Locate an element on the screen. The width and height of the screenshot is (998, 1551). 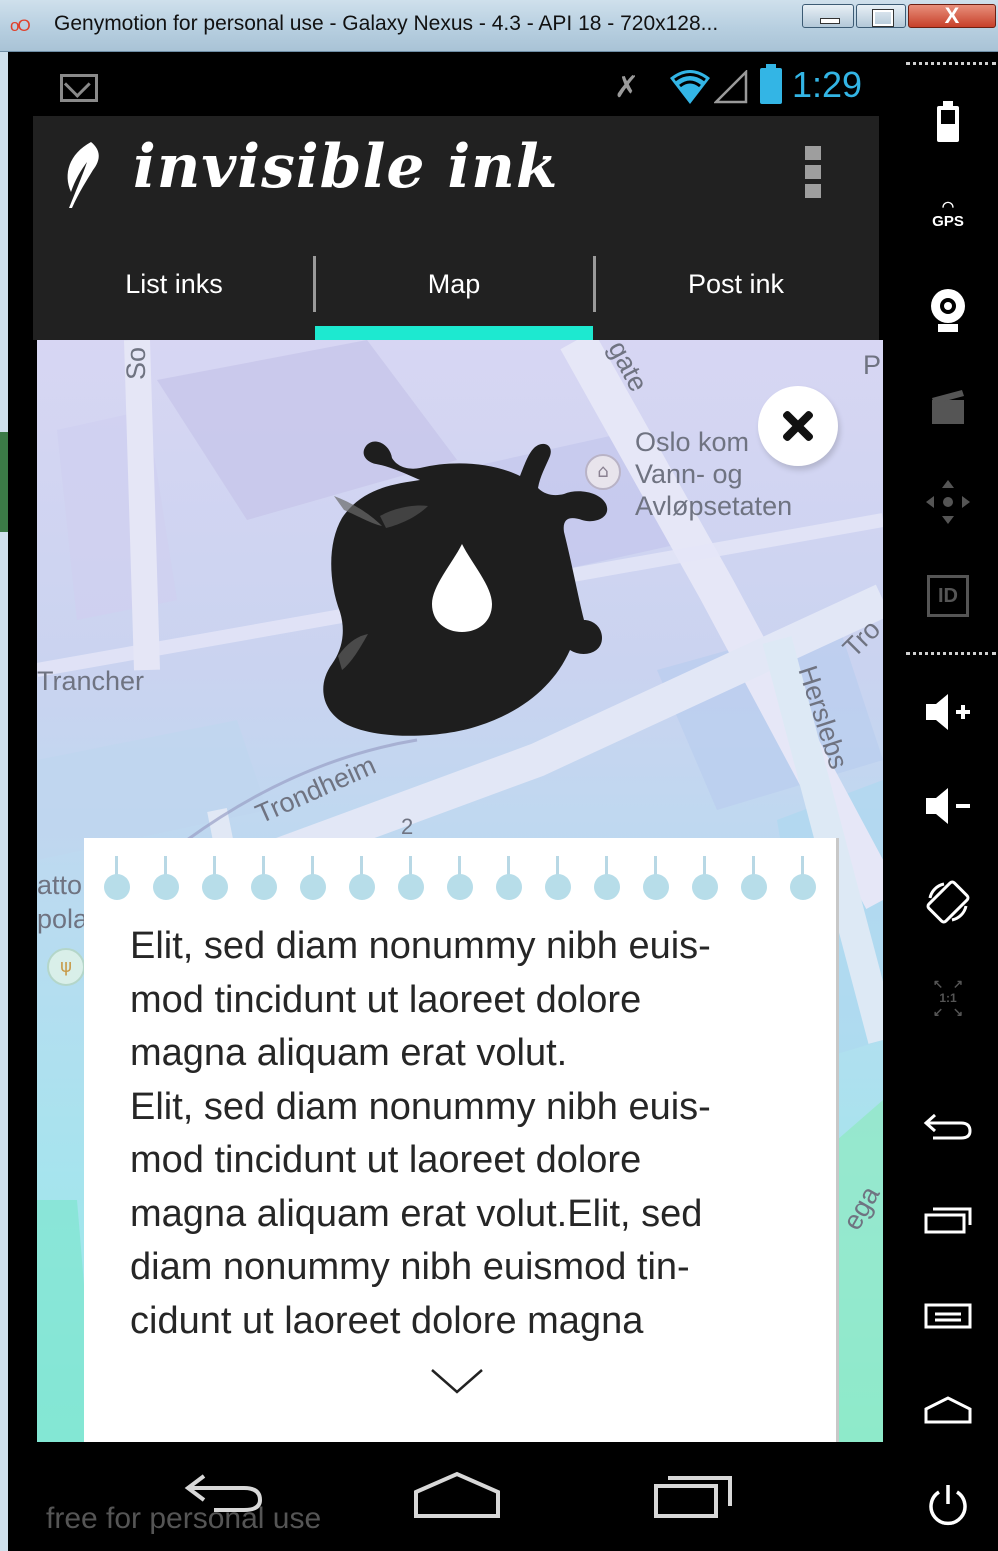
note-spiral-holes is located at coordinates (464, 878).